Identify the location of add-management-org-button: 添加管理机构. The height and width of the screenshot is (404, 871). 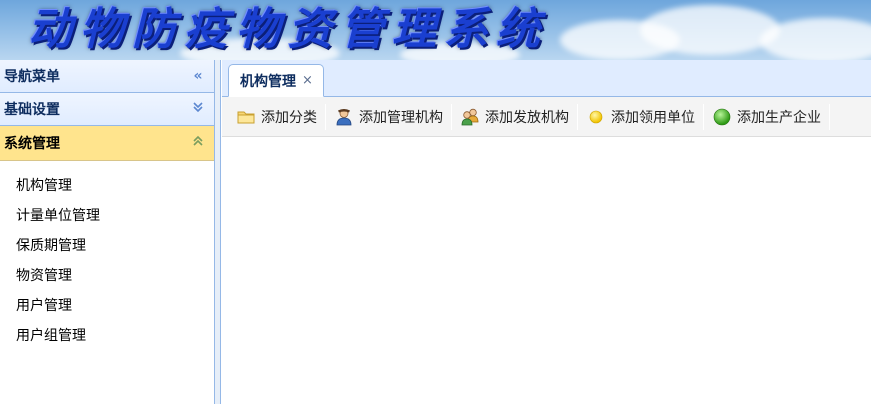
(388, 117).